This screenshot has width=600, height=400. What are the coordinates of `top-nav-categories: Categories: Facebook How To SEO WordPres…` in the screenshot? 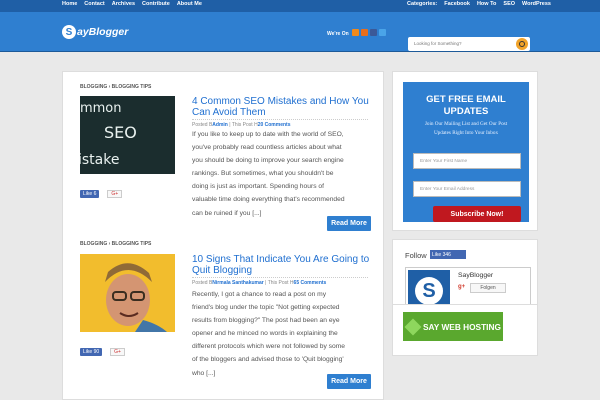 It's located at (479, 4).